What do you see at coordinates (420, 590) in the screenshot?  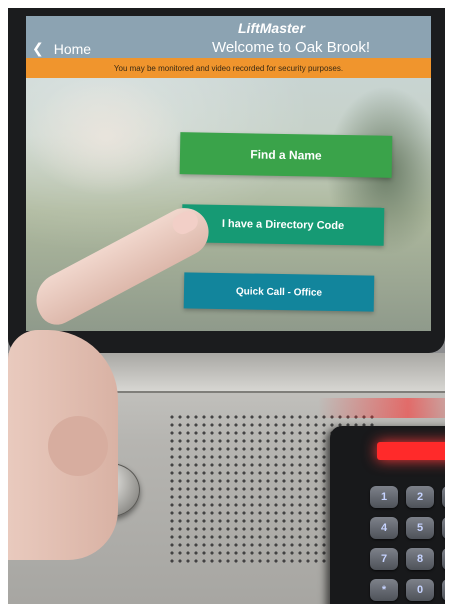 I see `keypad-key: 0` at bounding box center [420, 590].